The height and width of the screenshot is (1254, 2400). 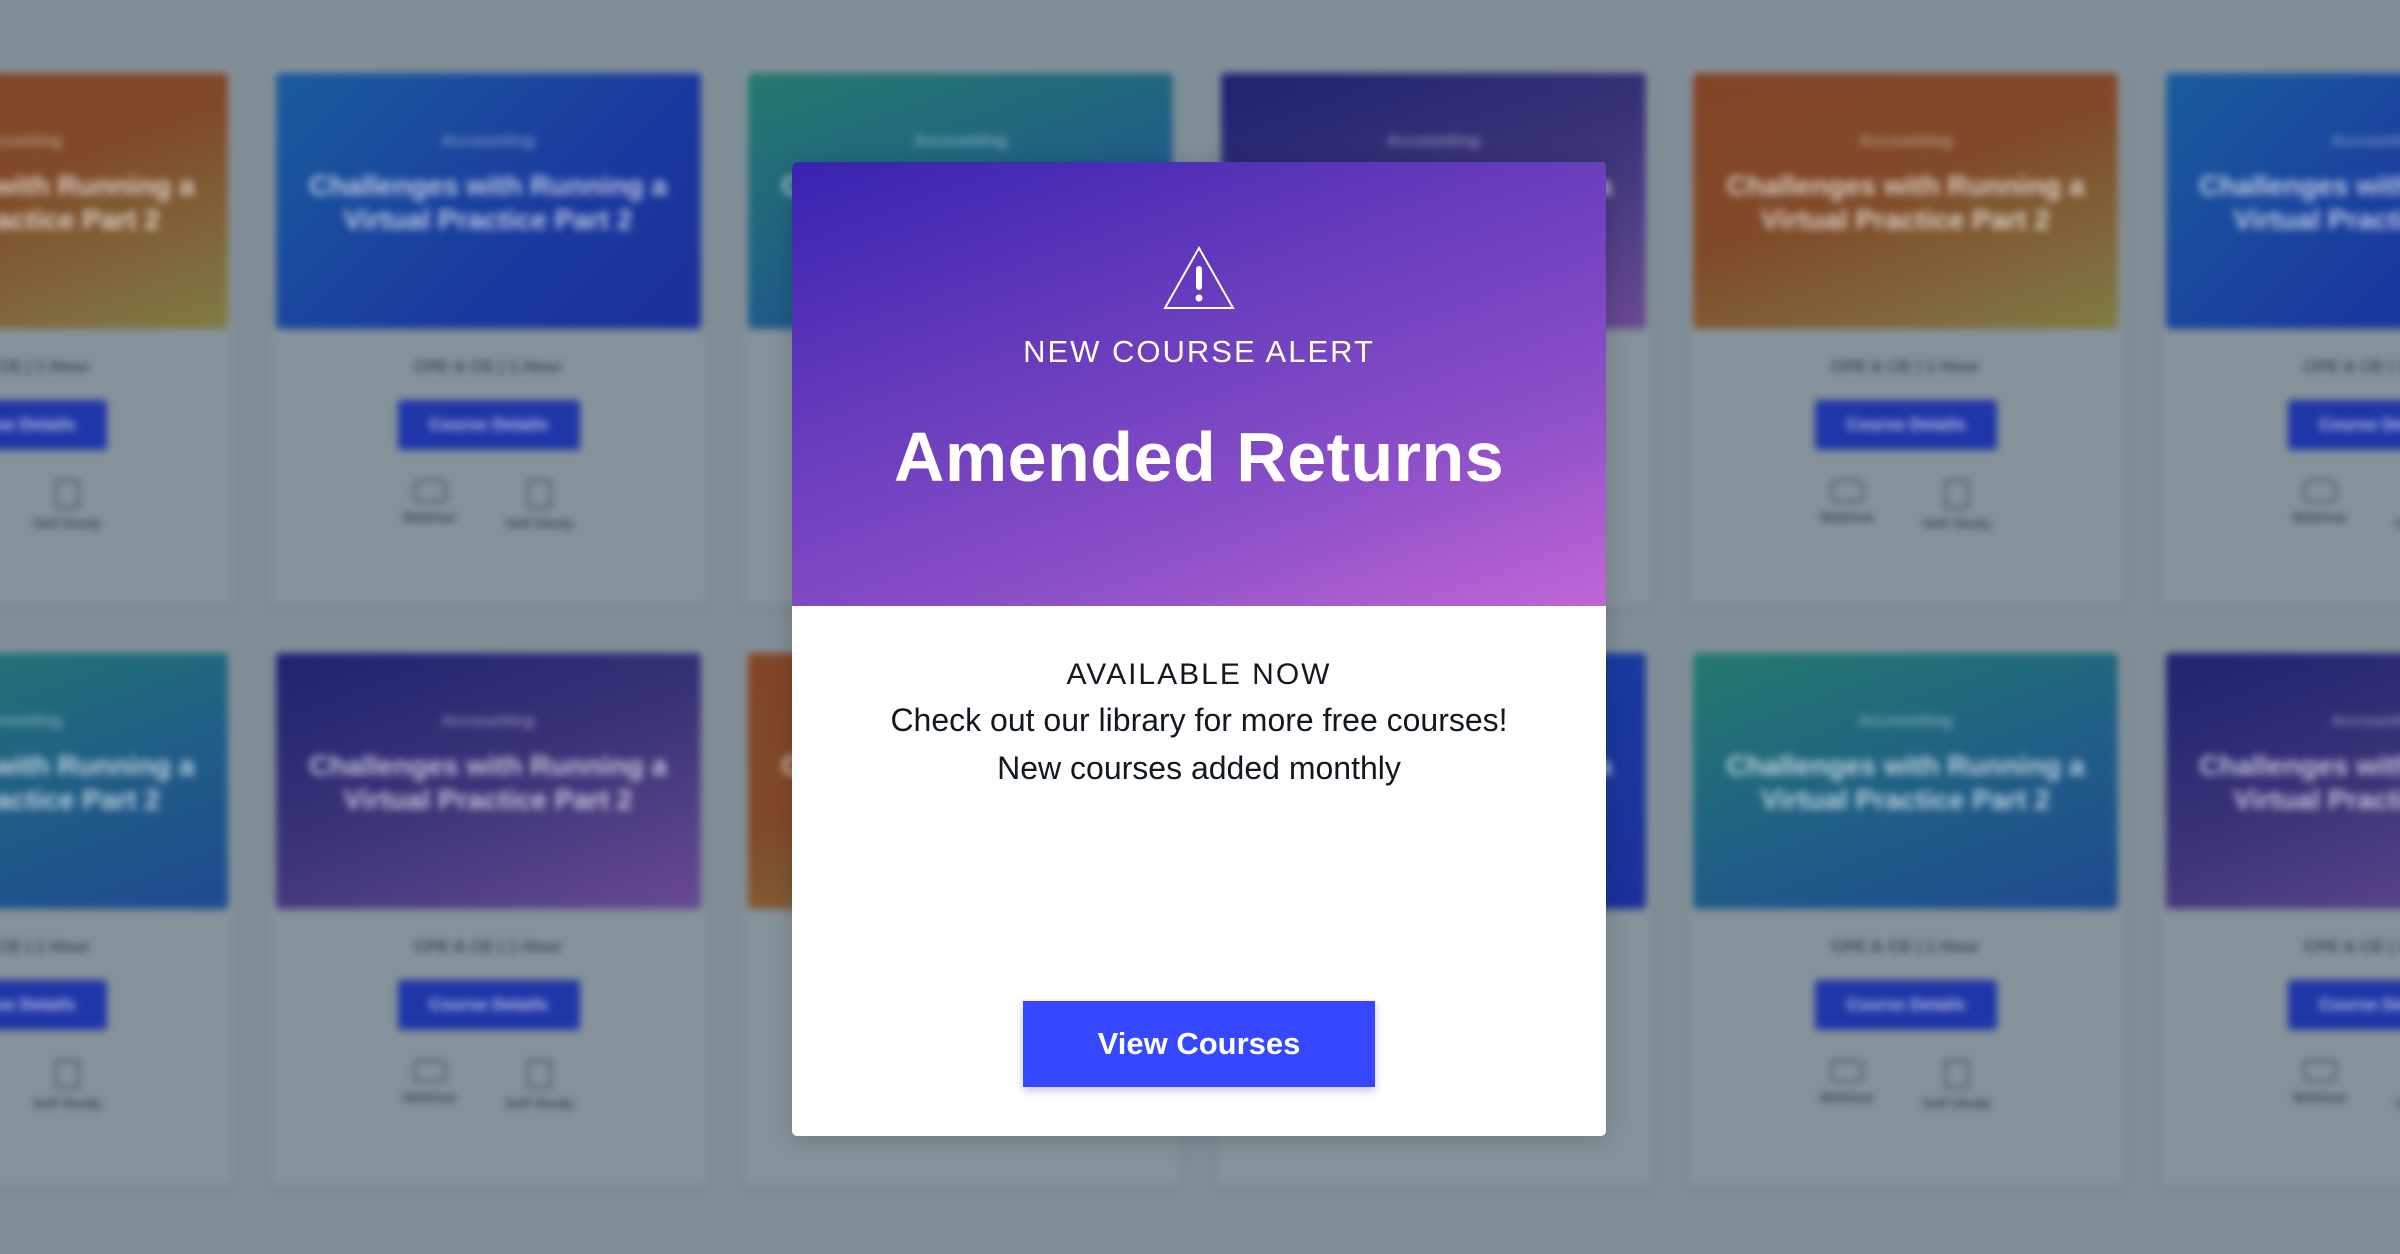 What do you see at coordinates (1199, 351) in the screenshot?
I see `alert-label: NEW COURSE ALERT` at bounding box center [1199, 351].